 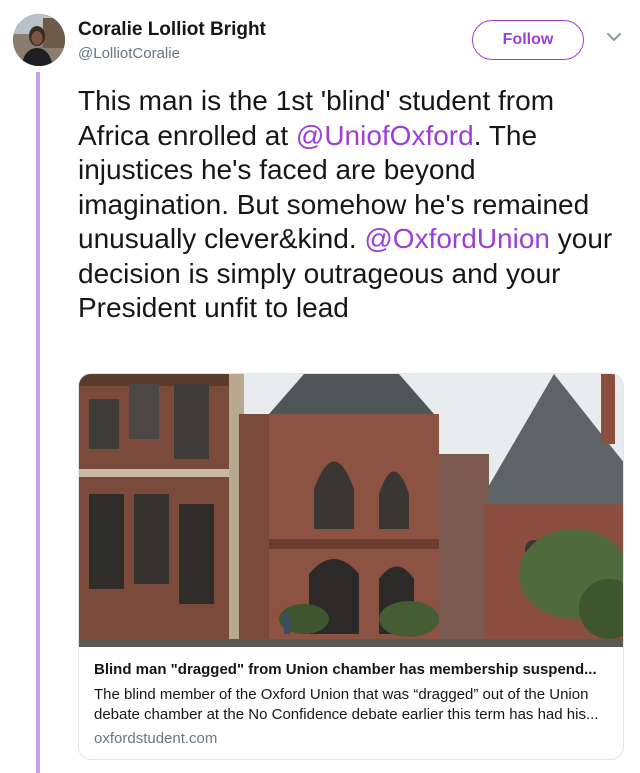 What do you see at coordinates (385, 135) in the screenshot?
I see `mention-link-uniofoxford: @UniofOxford` at bounding box center [385, 135].